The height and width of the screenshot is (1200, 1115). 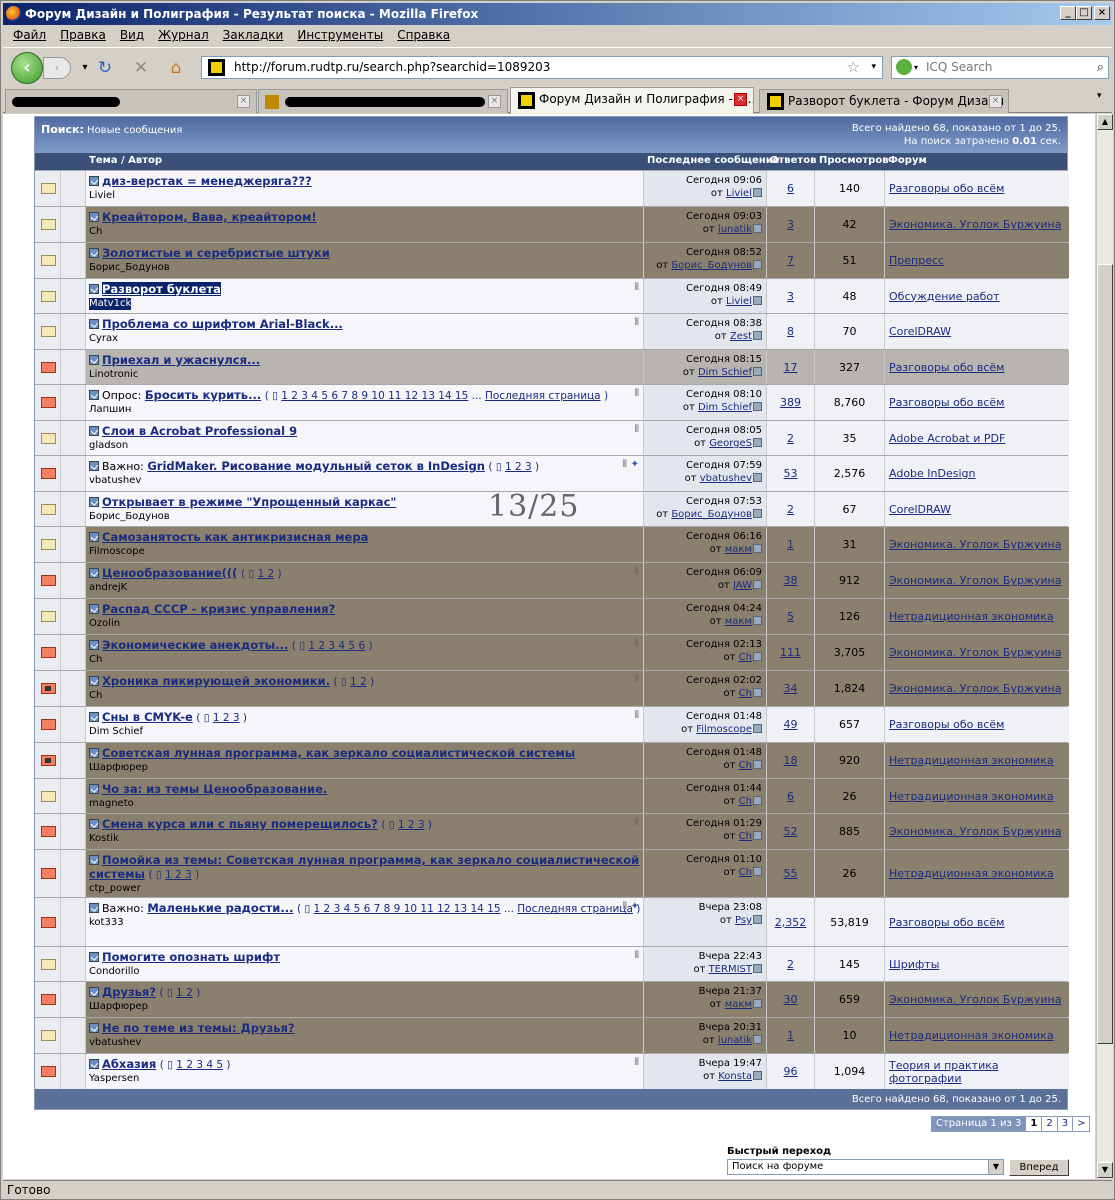 What do you see at coordinates (724, 729) in the screenshot?
I see `last-post-author-link: Filmoscope` at bounding box center [724, 729].